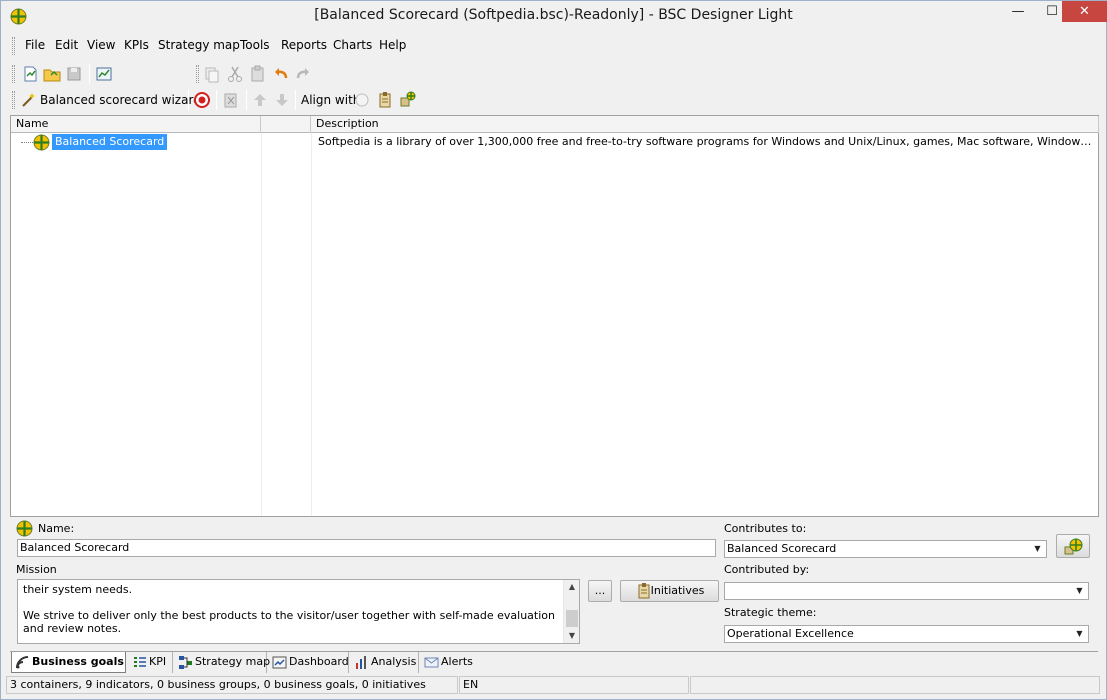  Describe the element at coordinates (231, 100) in the screenshot. I see `delete-item-icon` at that location.